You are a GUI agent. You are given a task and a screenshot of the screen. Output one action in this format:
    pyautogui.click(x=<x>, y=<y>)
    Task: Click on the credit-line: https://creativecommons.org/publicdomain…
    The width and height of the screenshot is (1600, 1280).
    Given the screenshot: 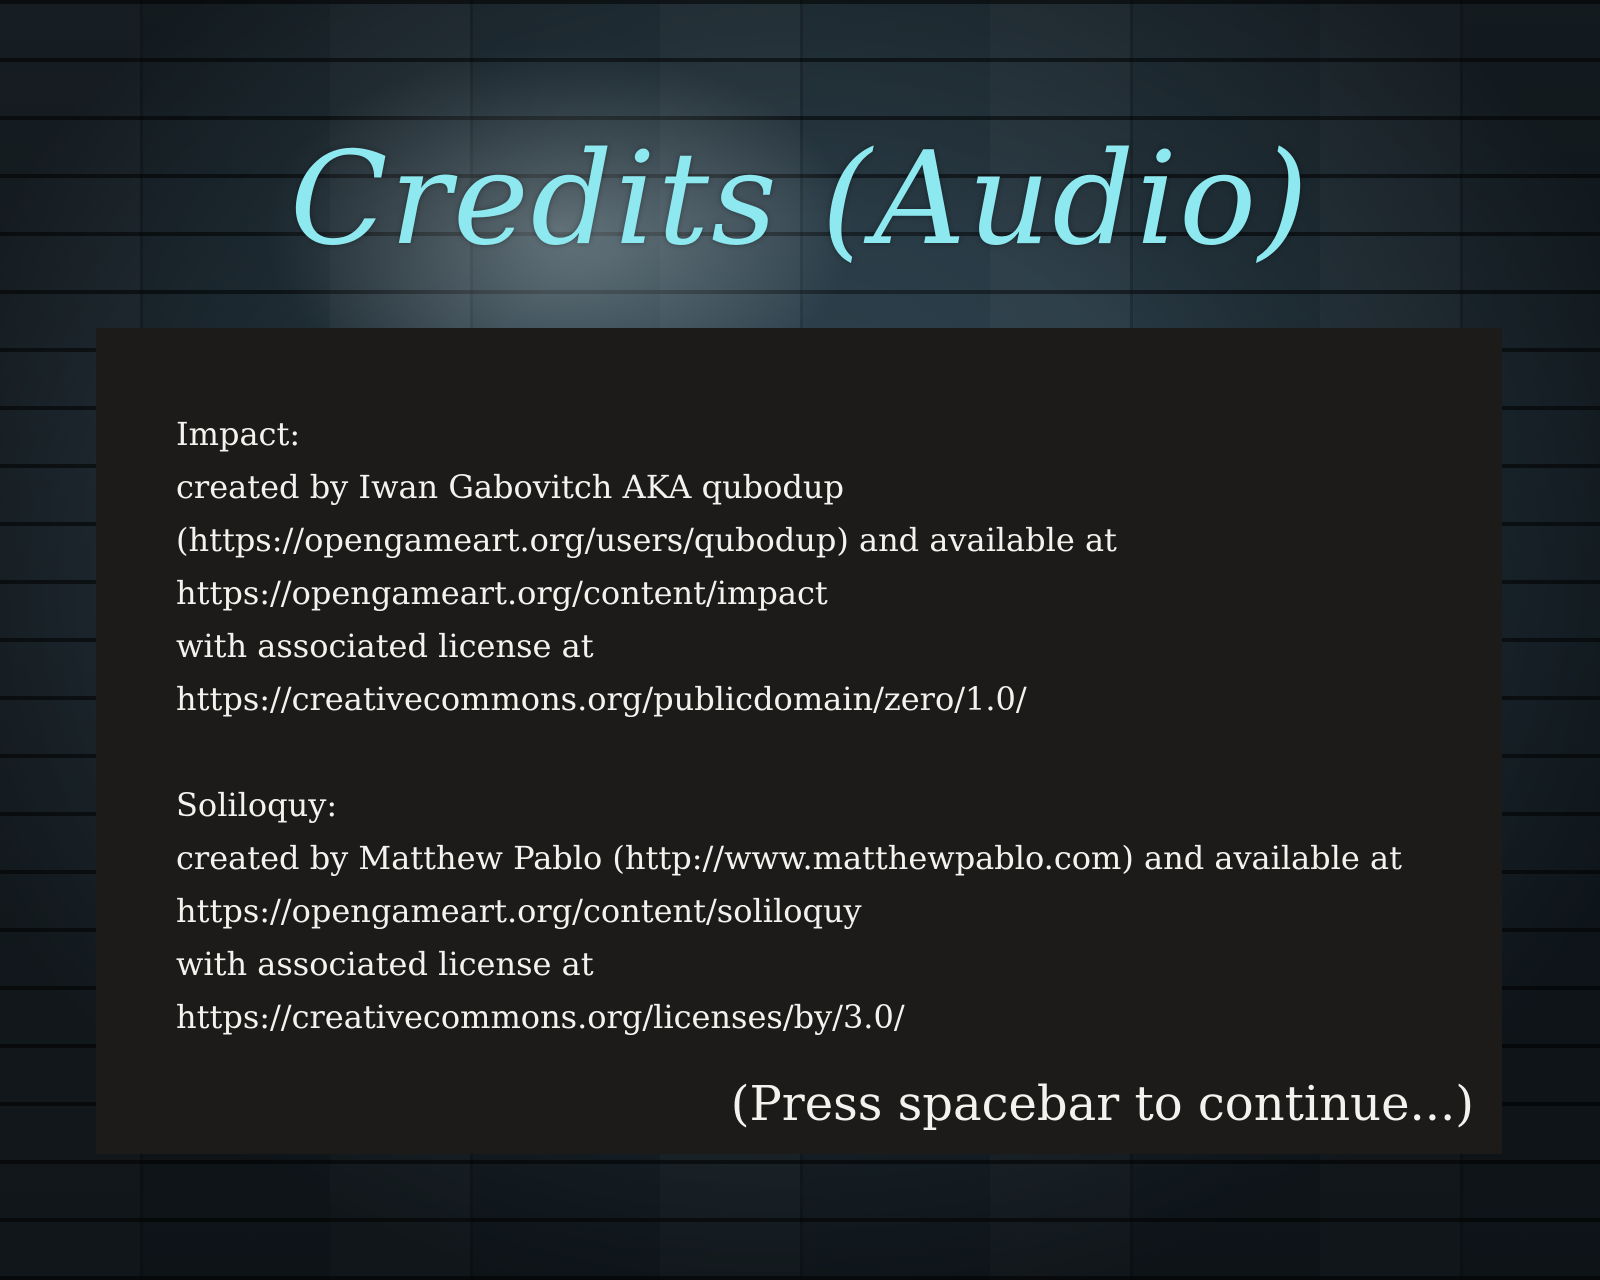 What is the action you would take?
    pyautogui.click(x=601, y=699)
    